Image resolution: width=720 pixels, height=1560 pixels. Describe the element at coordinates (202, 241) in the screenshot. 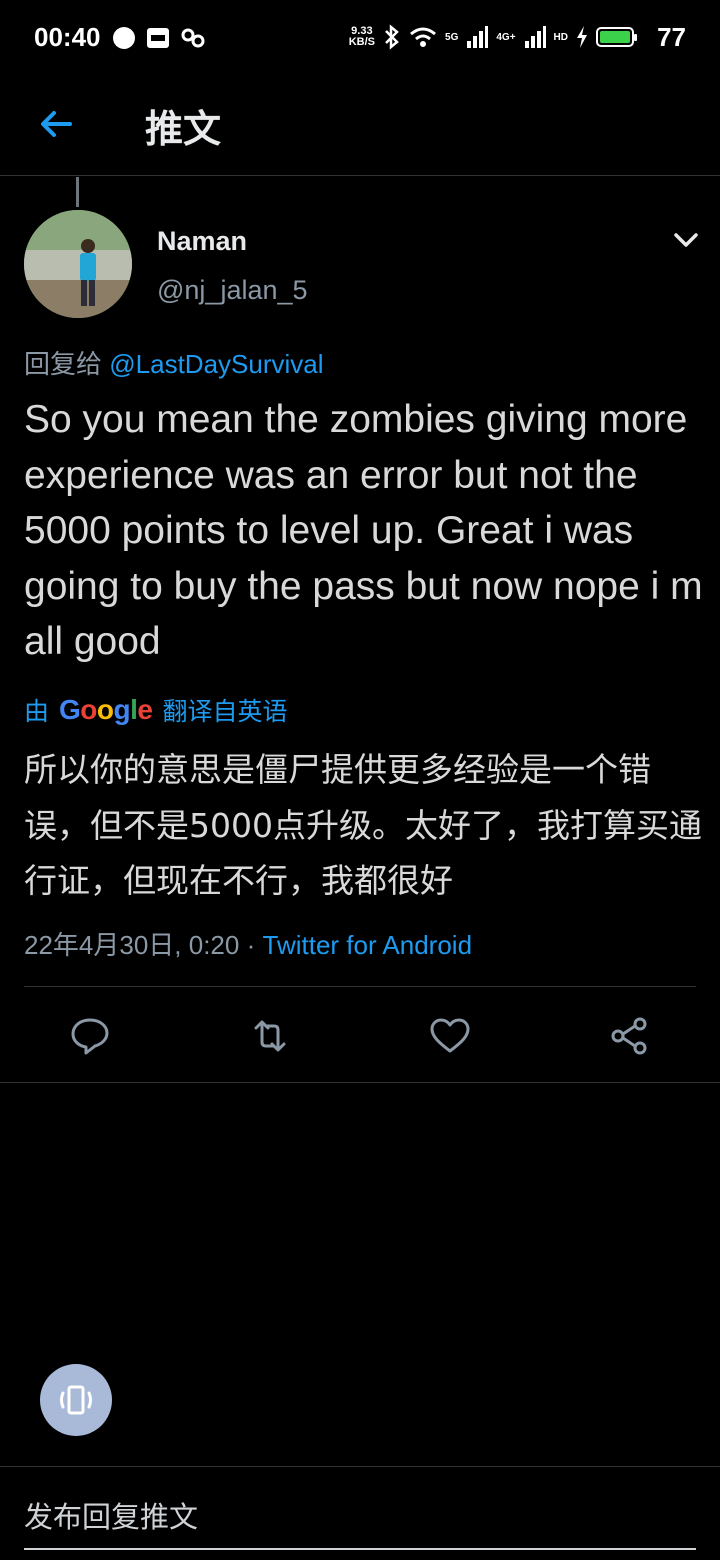

I see `author-name: Naman` at that location.